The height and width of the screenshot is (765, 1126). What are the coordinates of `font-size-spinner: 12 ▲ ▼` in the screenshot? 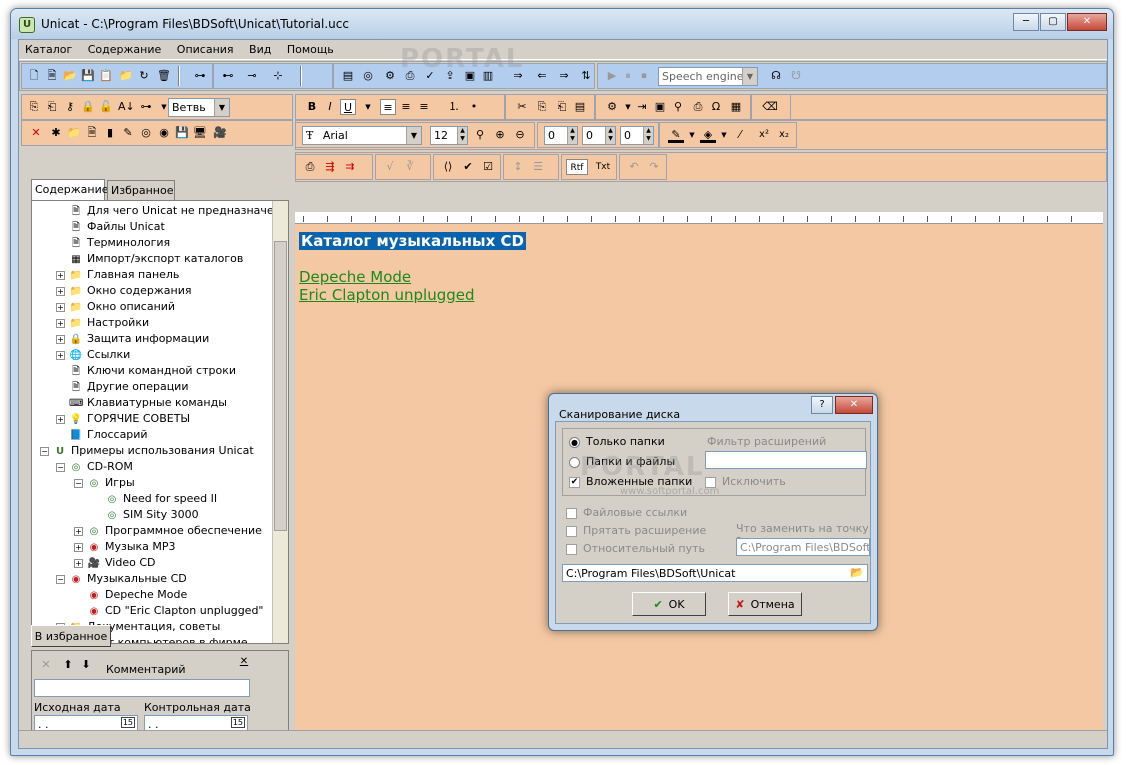 It's located at (449, 135).